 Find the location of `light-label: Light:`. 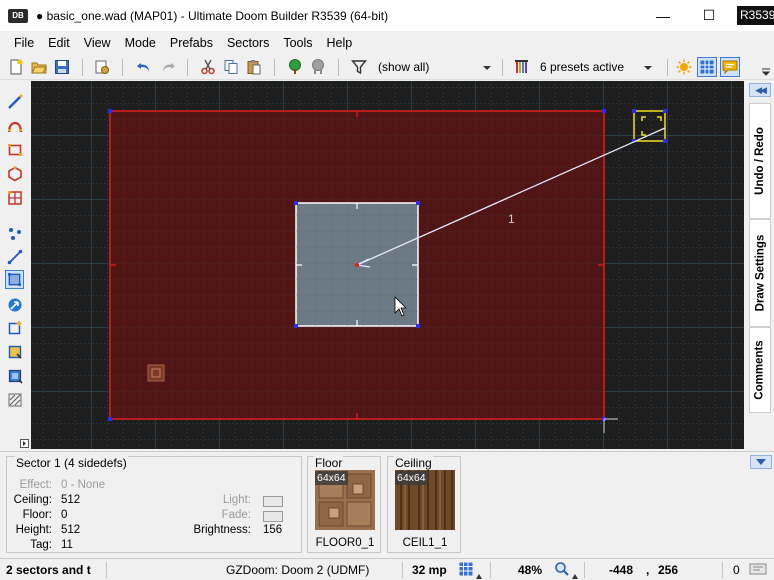

light-label: Light: is located at coordinates (236, 500).